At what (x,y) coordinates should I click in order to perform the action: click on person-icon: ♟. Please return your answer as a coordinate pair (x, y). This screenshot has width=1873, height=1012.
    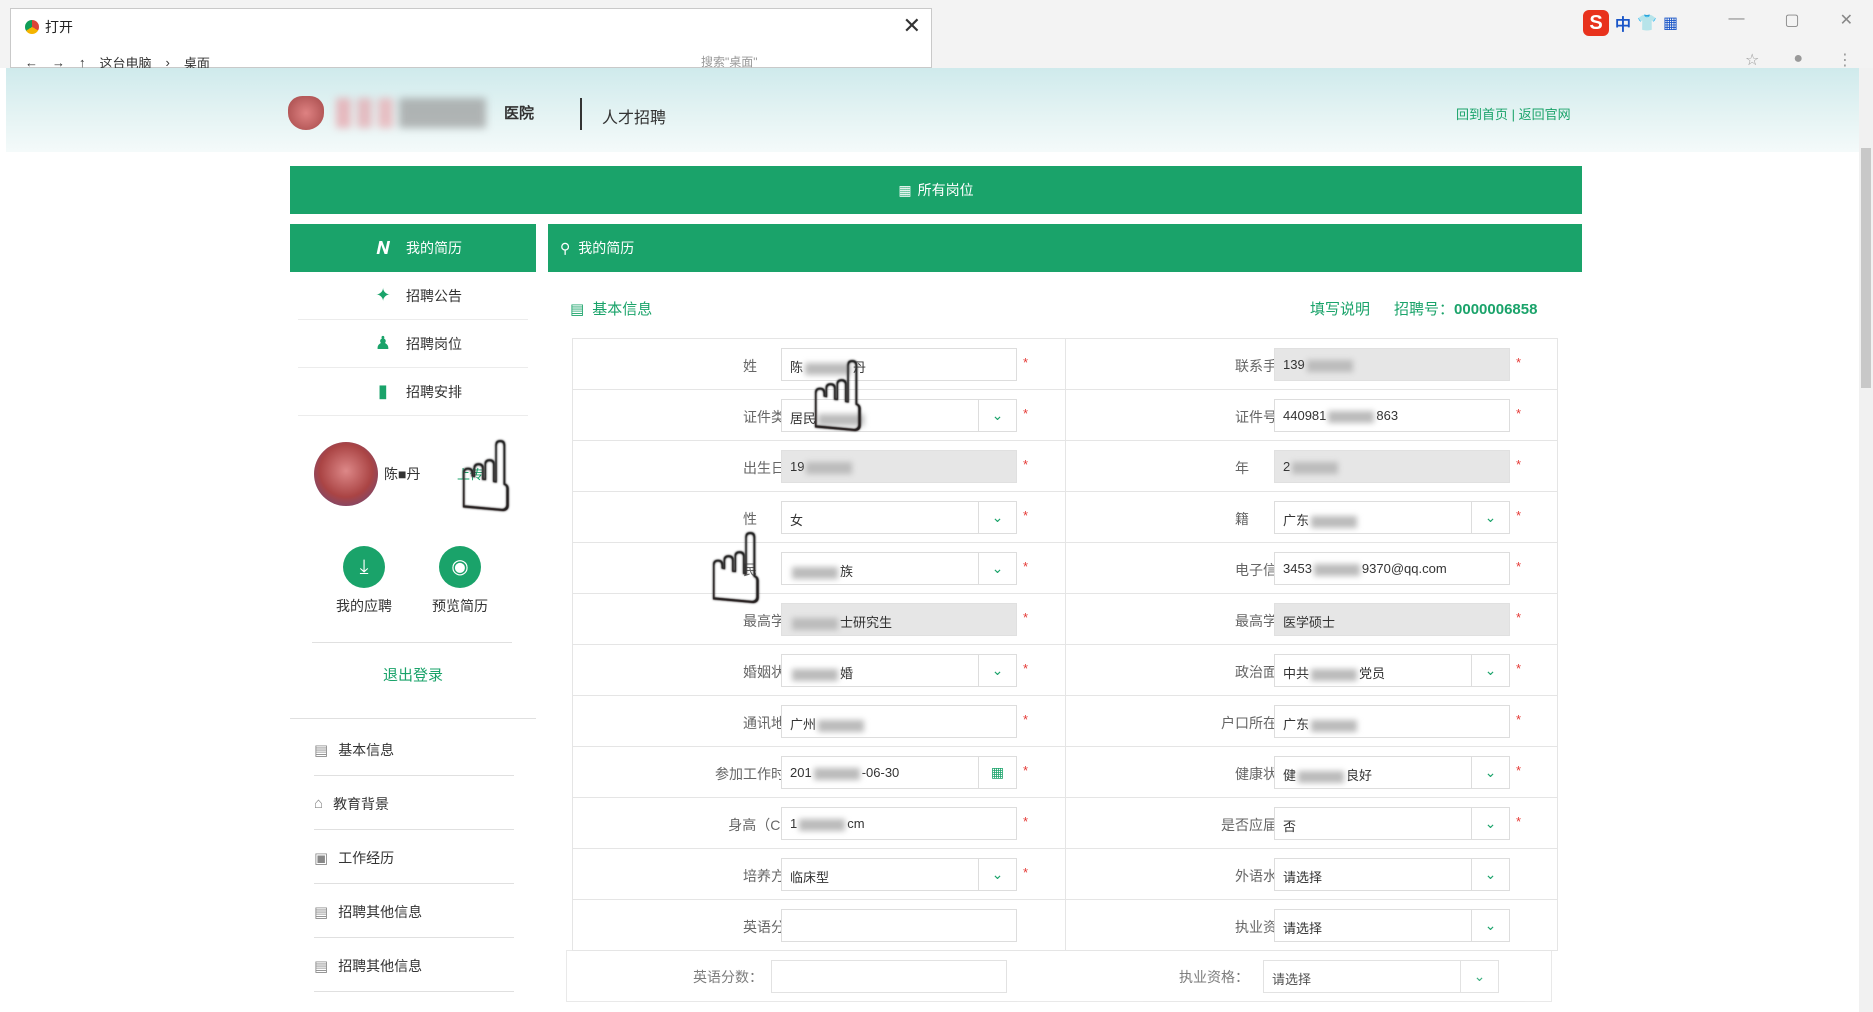
    Looking at the image, I should click on (383, 343).